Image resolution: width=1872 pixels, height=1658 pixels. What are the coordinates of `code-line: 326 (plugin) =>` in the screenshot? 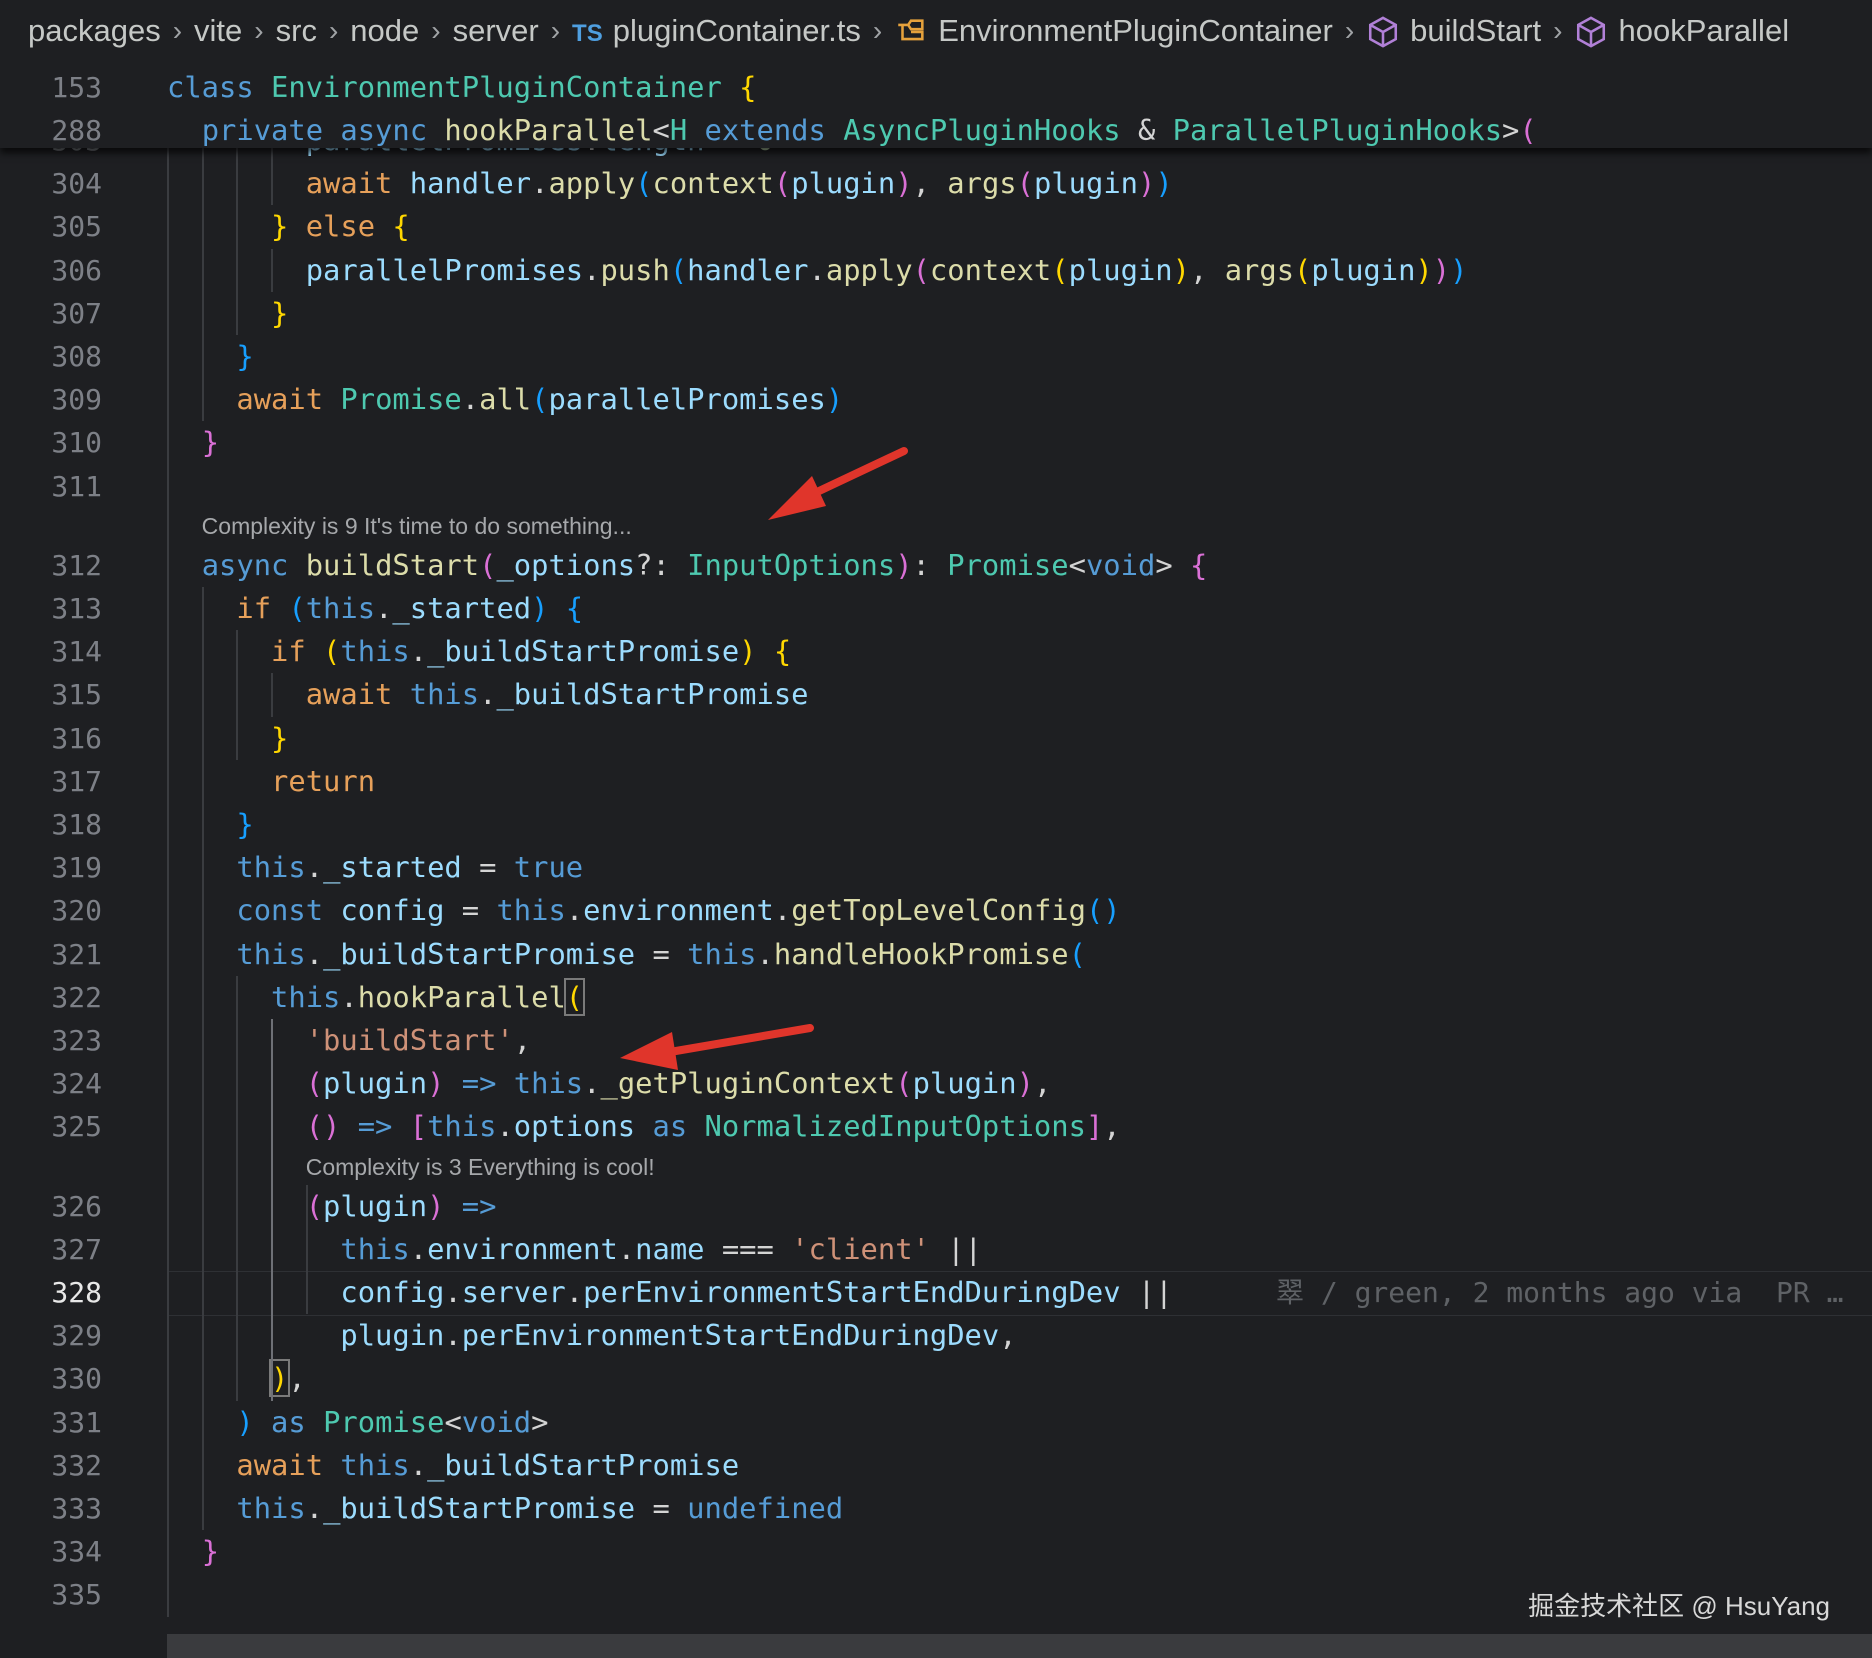 It's located at (936, 1206).